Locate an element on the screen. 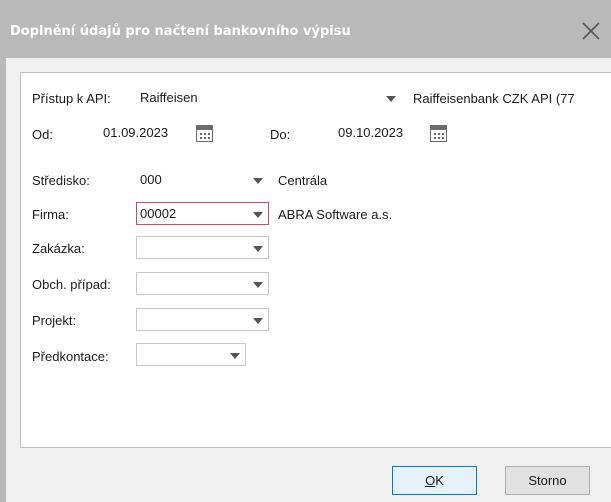 This screenshot has height=502, width=611. obch-pripad-label: Obch. případ: is located at coordinates (71, 284).